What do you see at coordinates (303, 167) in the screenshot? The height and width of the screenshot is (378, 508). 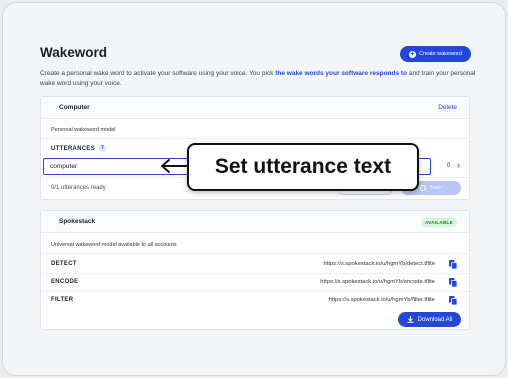 I see `annotation-callout: Set utterance text` at bounding box center [303, 167].